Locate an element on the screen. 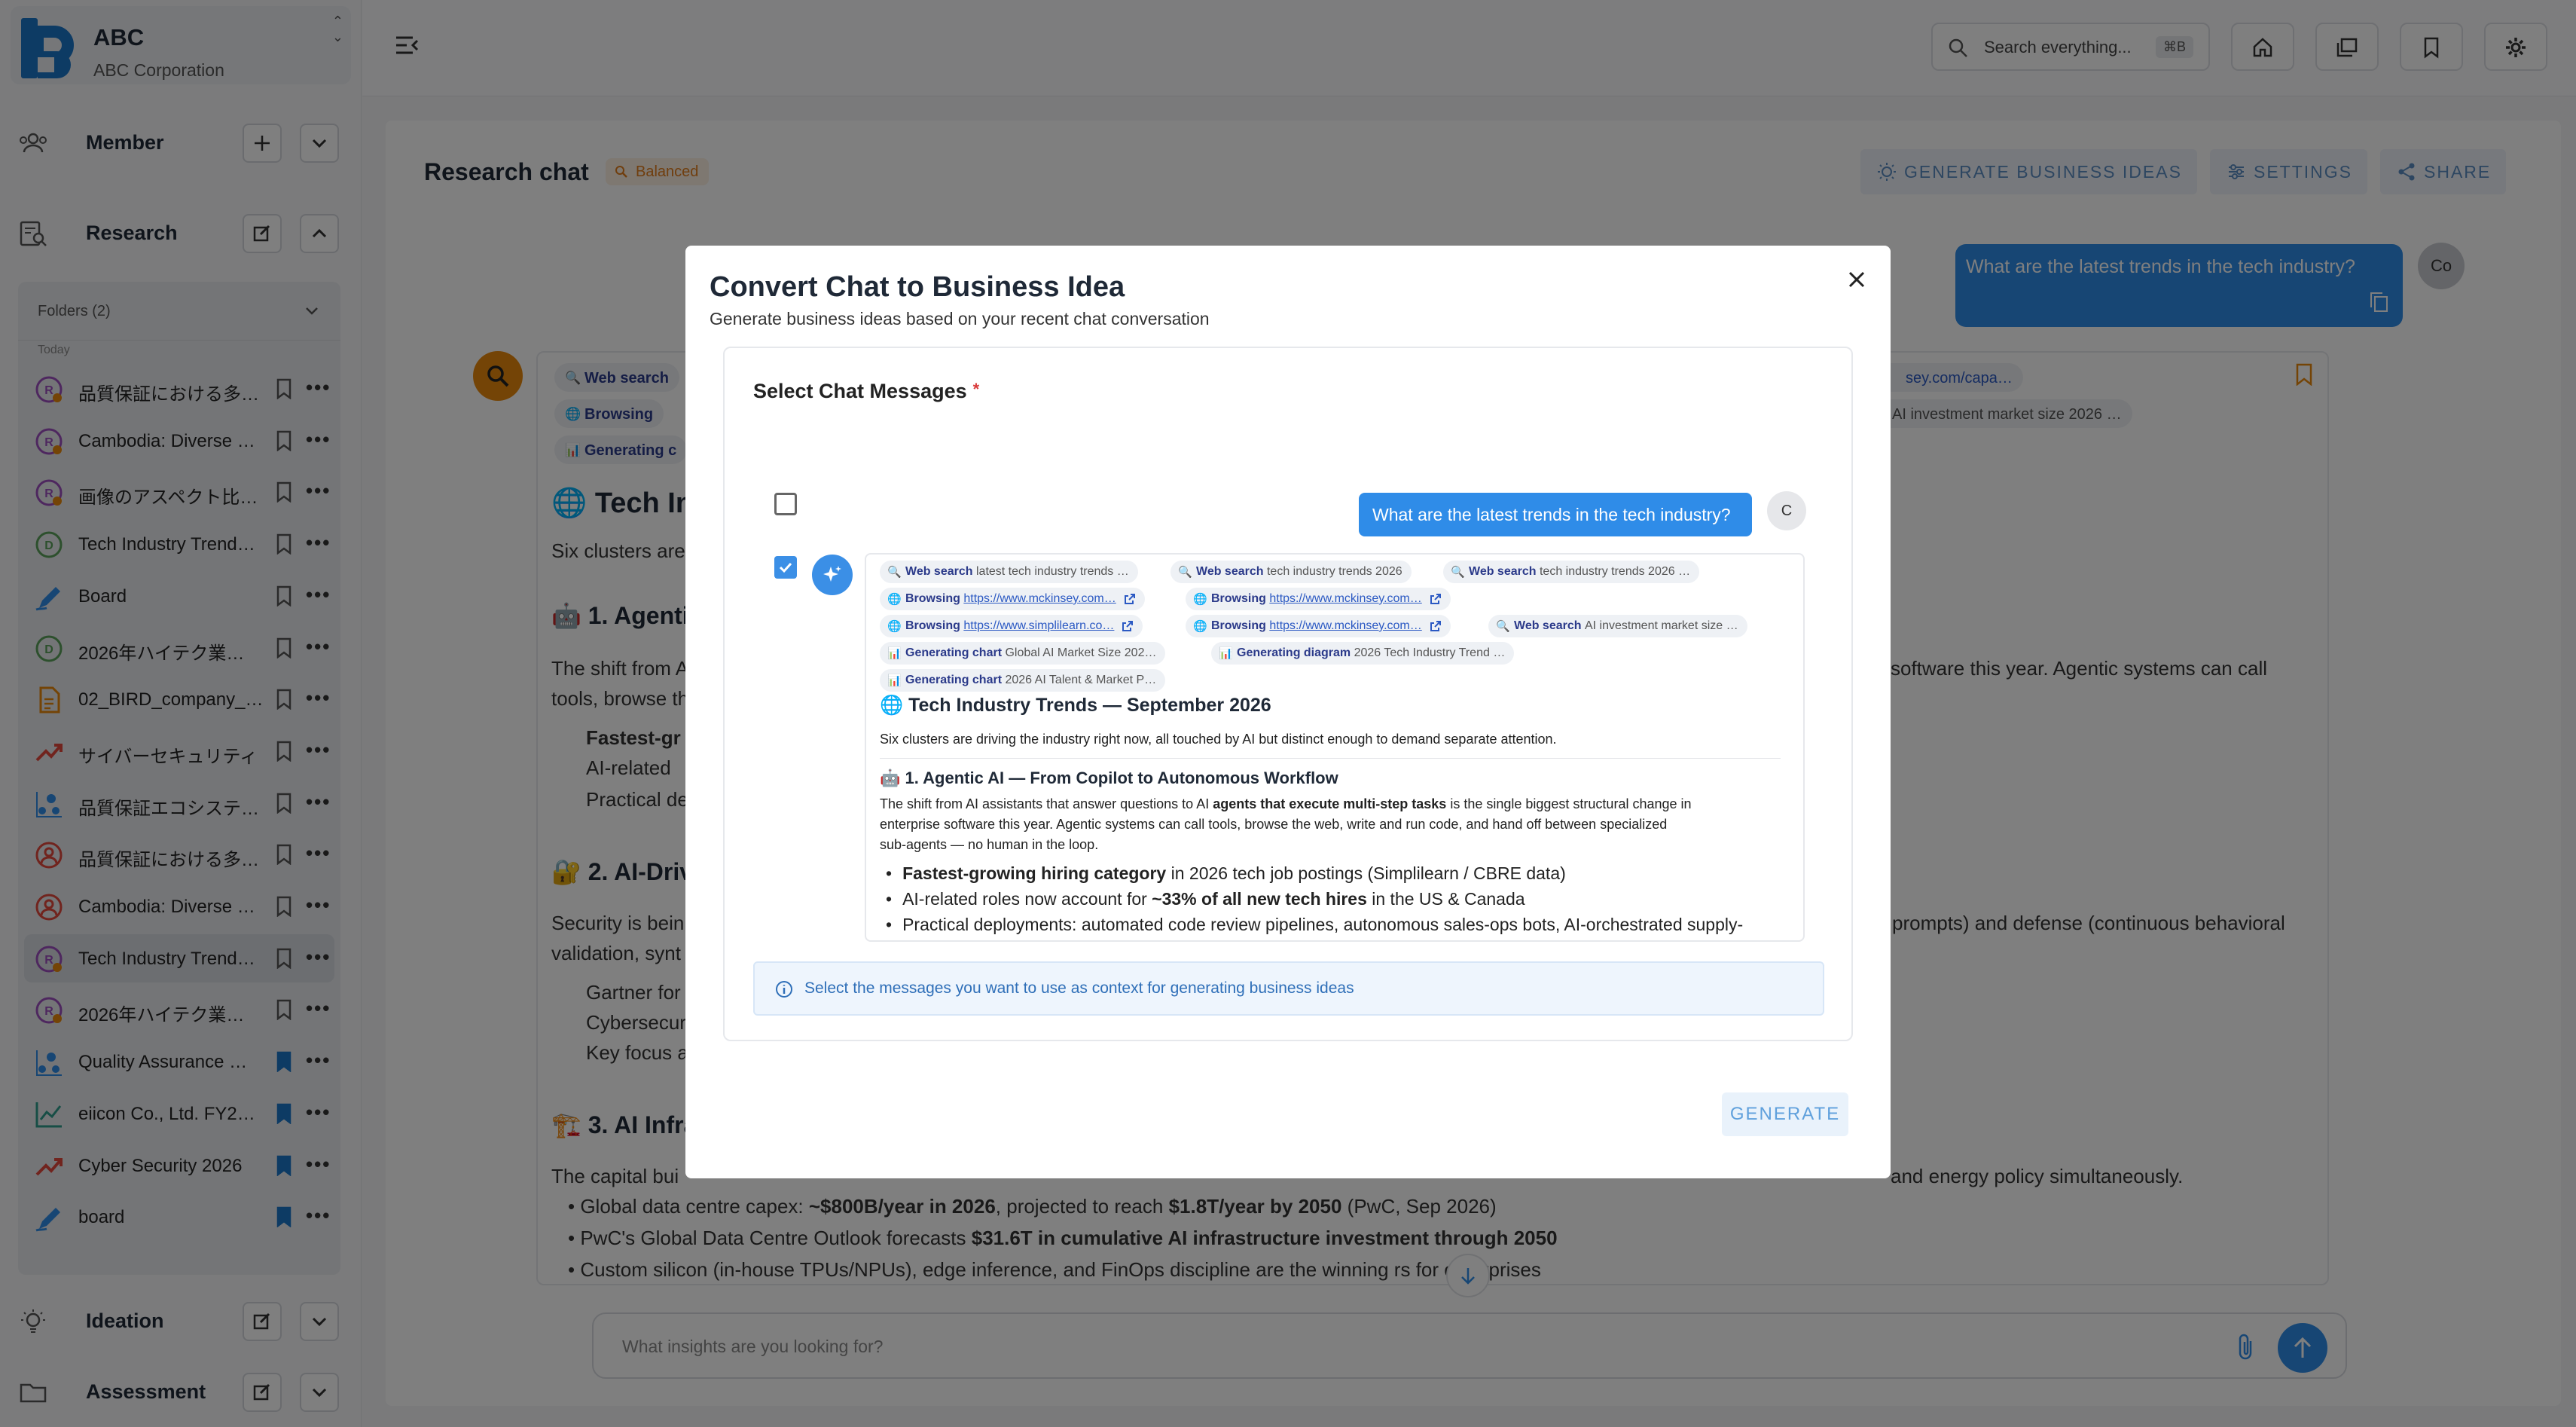  bullet-text: in the US & Canada is located at coordinates (1445, 899).